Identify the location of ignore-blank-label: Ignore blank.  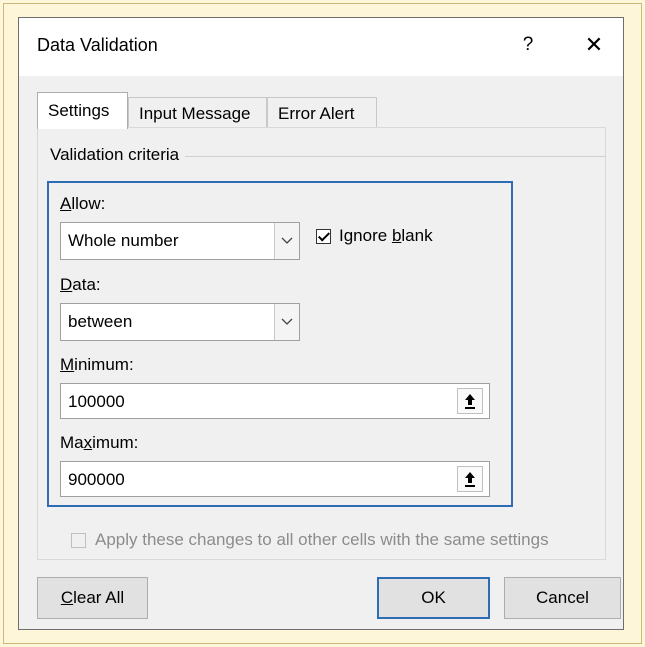
(386, 236).